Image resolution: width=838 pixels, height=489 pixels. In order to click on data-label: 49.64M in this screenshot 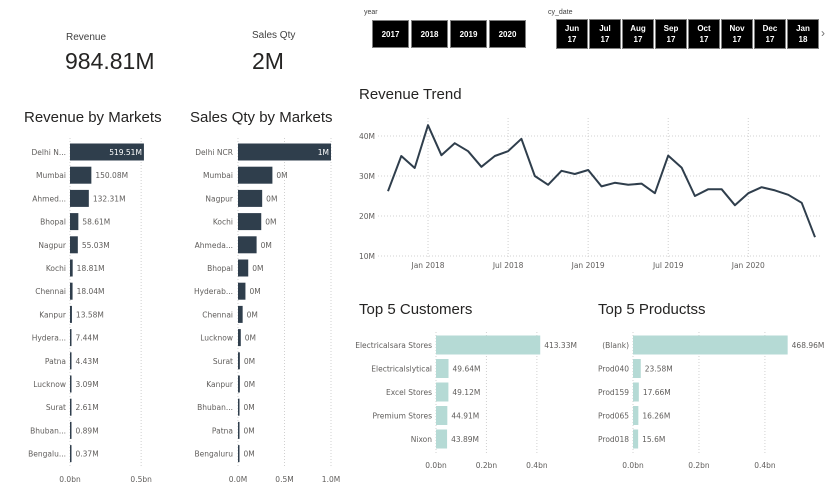, I will do `click(467, 369)`.